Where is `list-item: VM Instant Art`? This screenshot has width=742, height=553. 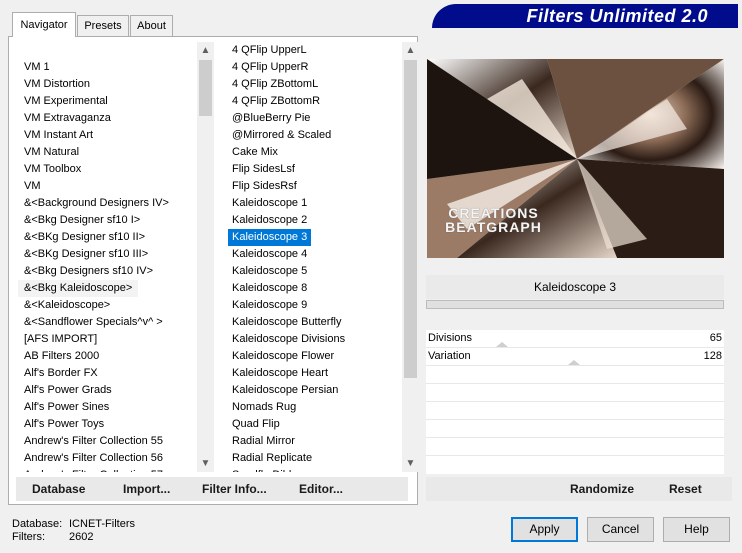
list-item: VM Instant Art is located at coordinates (107, 135).